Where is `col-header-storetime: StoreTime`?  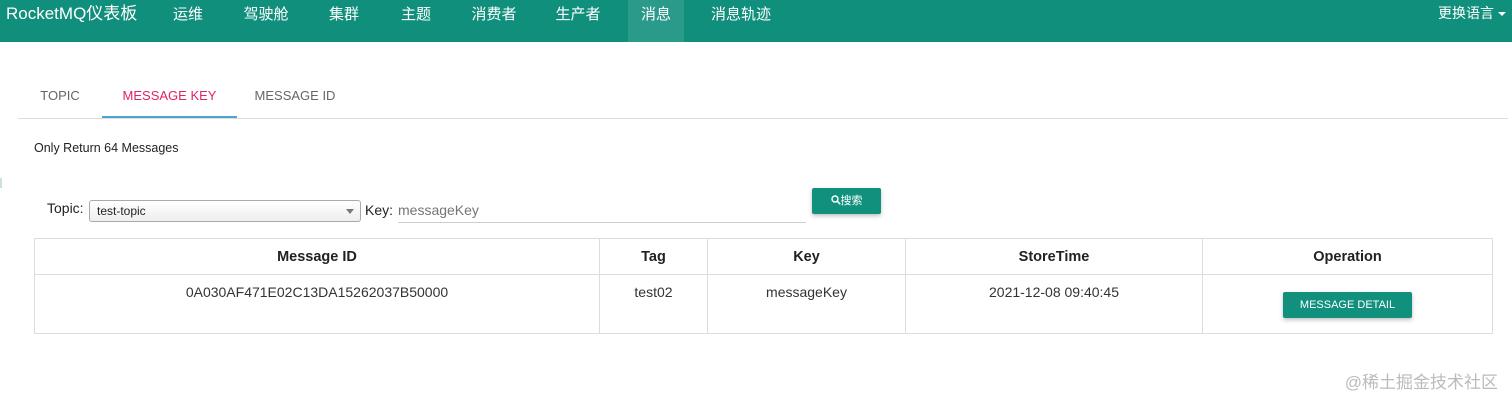
col-header-storetime: StoreTime is located at coordinates (1054, 256).